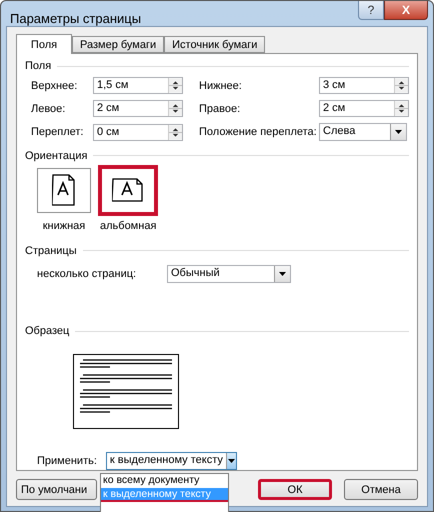  What do you see at coordinates (295, 489) in the screenshot?
I see `ok-button: ОК` at bounding box center [295, 489].